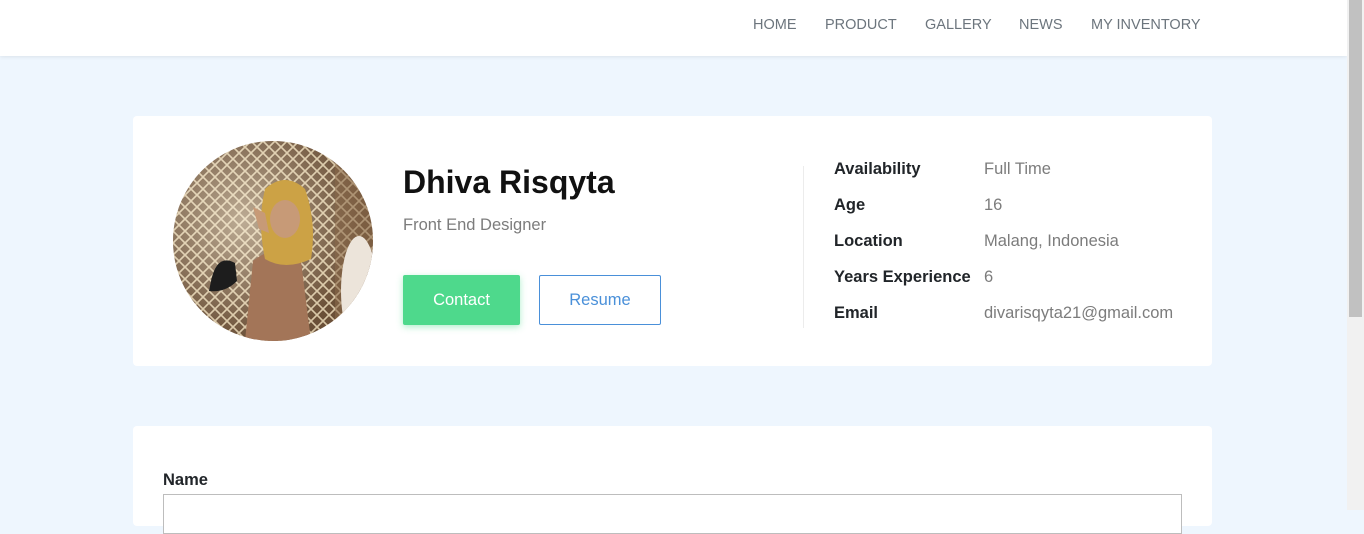 This screenshot has height=534, width=1364. What do you see at coordinates (803, 247) in the screenshot?
I see `info-divider` at bounding box center [803, 247].